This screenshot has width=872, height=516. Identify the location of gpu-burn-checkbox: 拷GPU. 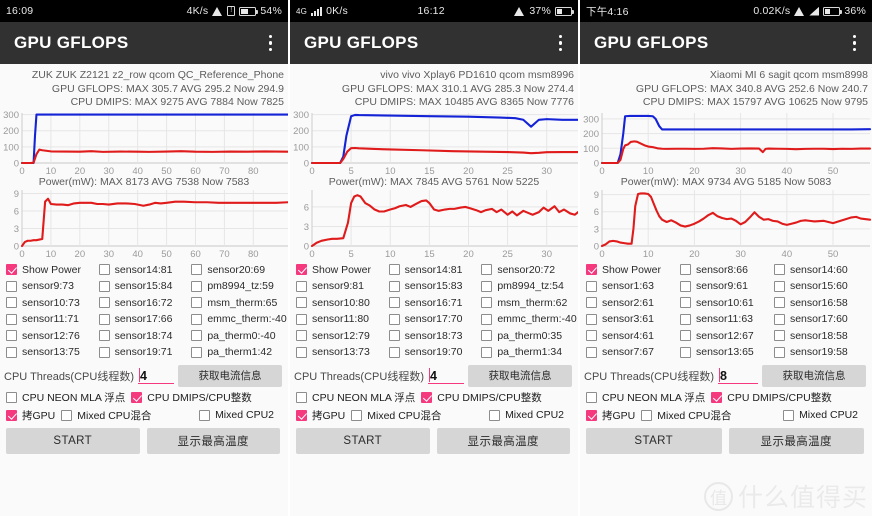
(610, 415).